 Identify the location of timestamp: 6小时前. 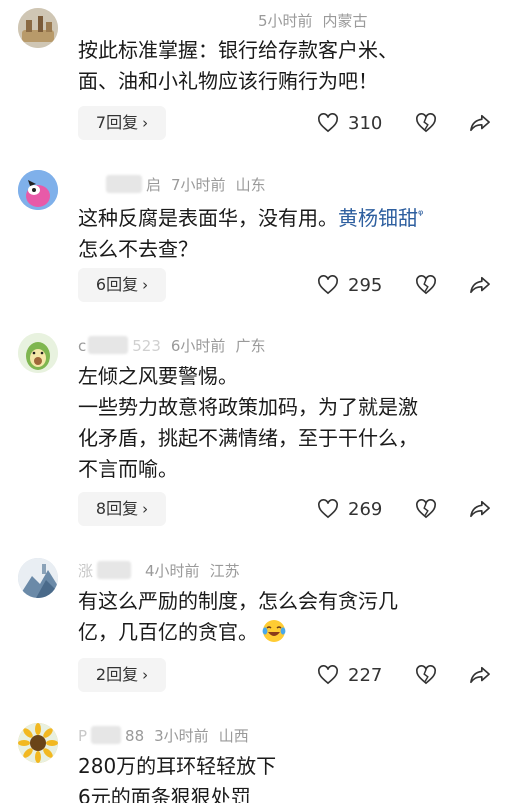
(198, 346).